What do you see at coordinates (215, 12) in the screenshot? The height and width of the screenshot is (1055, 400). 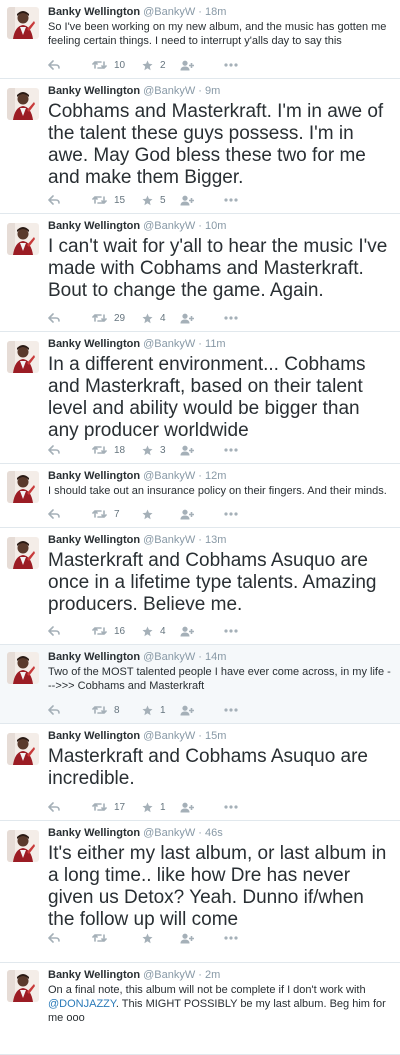 I see `timestamp: 18m` at bounding box center [215, 12].